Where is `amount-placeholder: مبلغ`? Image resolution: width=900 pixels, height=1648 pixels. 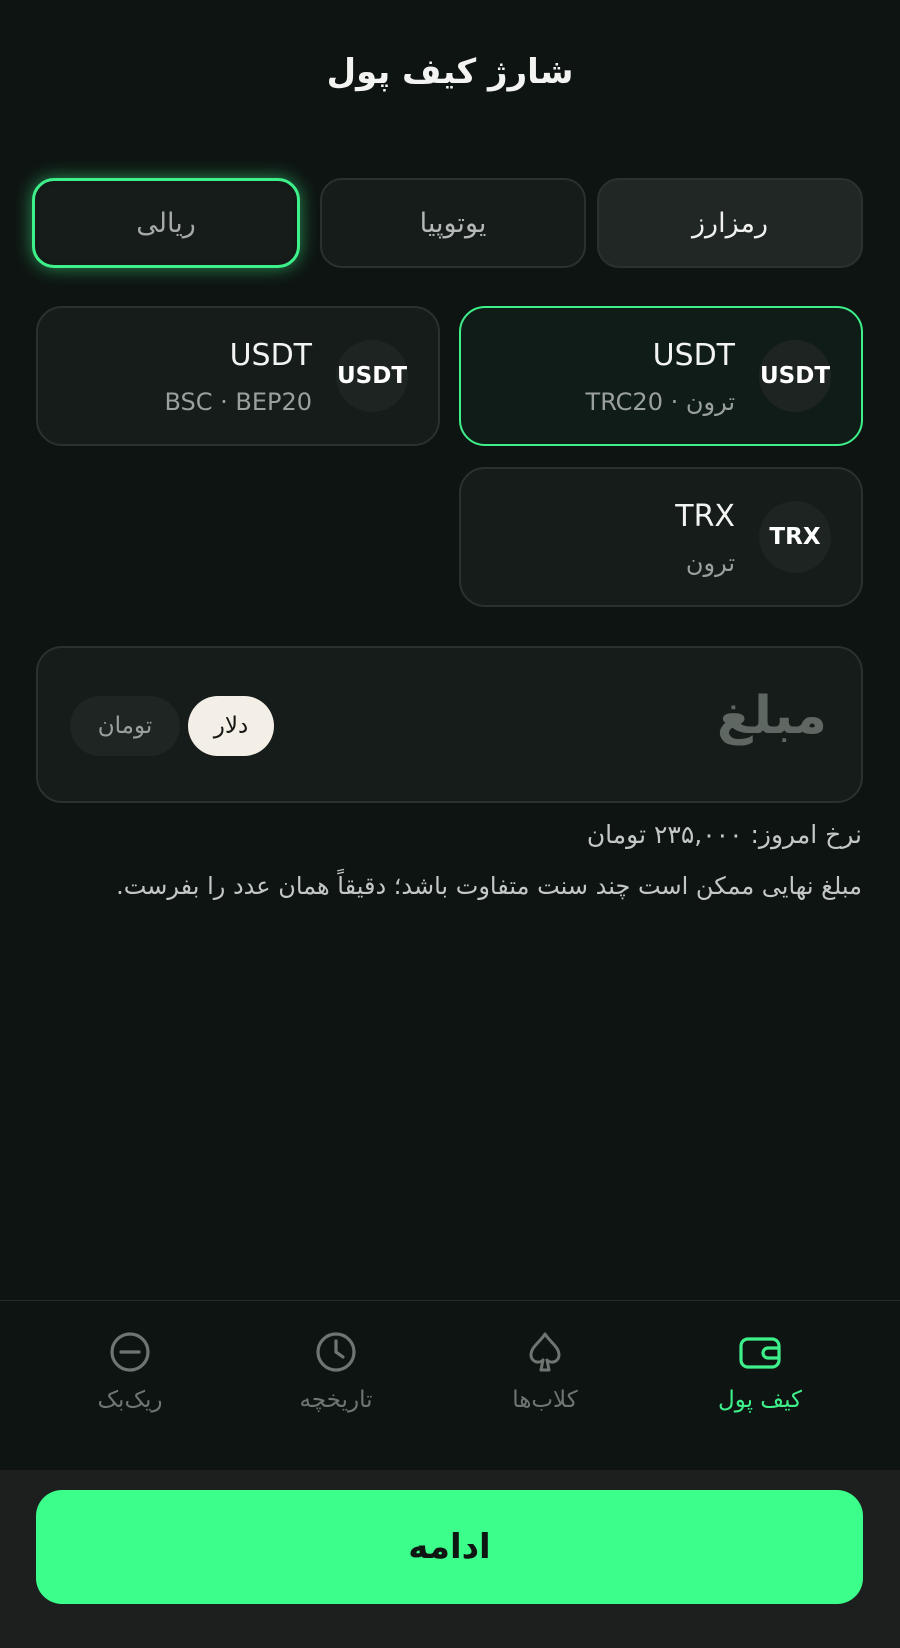 amount-placeholder: مبلغ is located at coordinates (771, 716).